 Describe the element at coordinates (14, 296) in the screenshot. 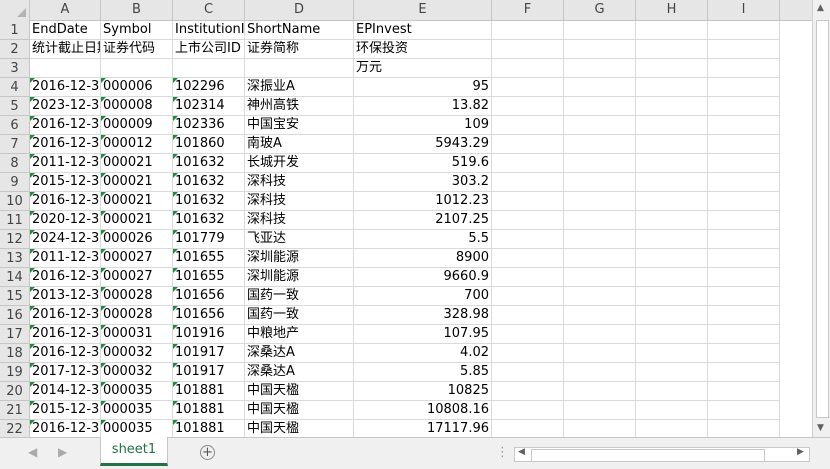

I see `row-header: 15` at that location.